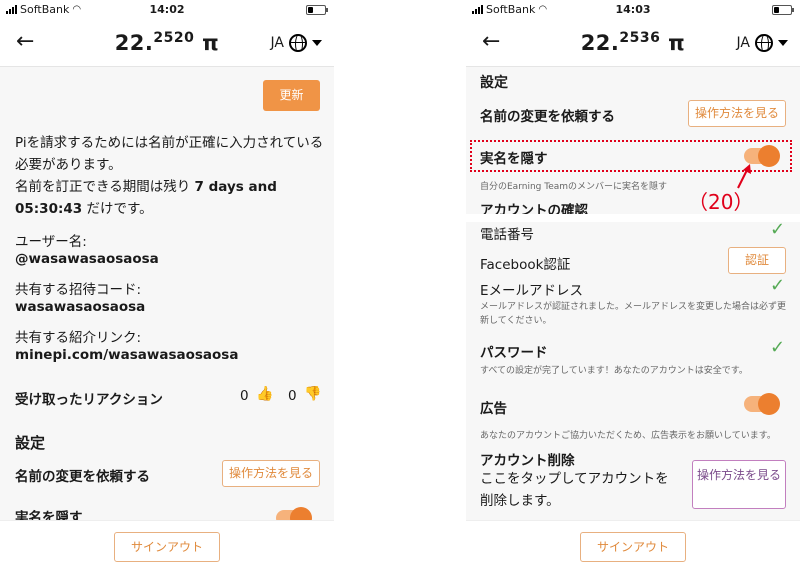 The width and height of the screenshot is (800, 574). Describe the element at coordinates (532, 291) in the screenshot. I see `email-label: Eメールアドレス` at that location.